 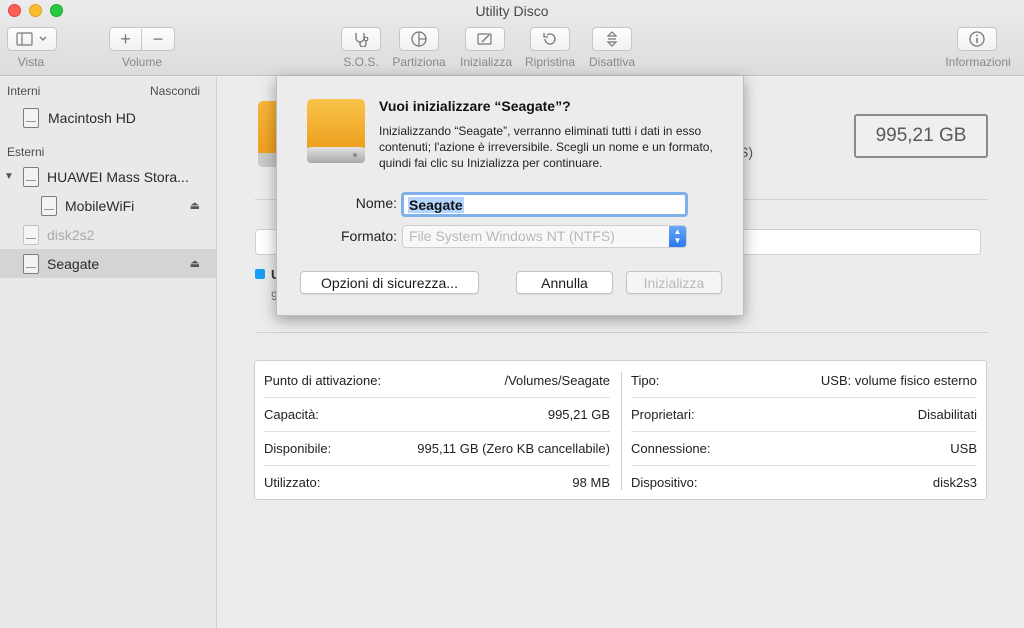 What do you see at coordinates (437, 482) in the screenshot?
I see `info-row: Utilizzato: 98 MB` at bounding box center [437, 482].